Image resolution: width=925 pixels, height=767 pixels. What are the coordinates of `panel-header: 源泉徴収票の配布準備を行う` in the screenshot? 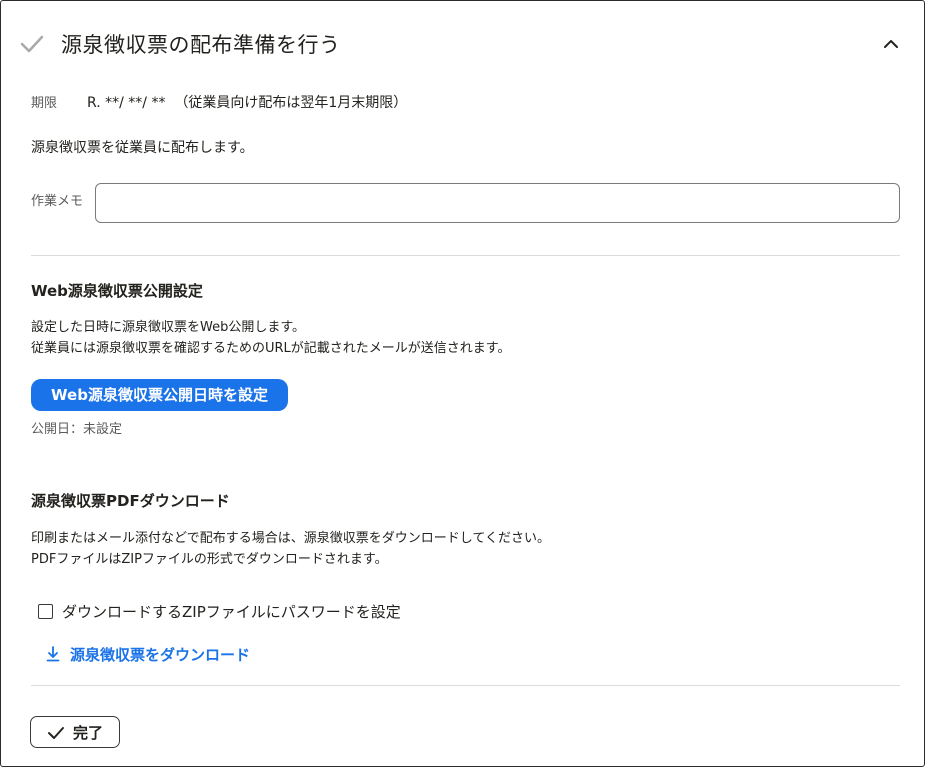 It's located at (462, 44).